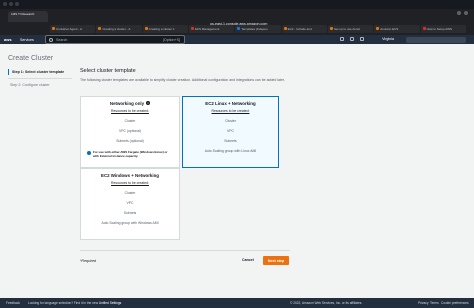  I want to click on browser-tab: Creating a cluster - A, so click(119, 29).